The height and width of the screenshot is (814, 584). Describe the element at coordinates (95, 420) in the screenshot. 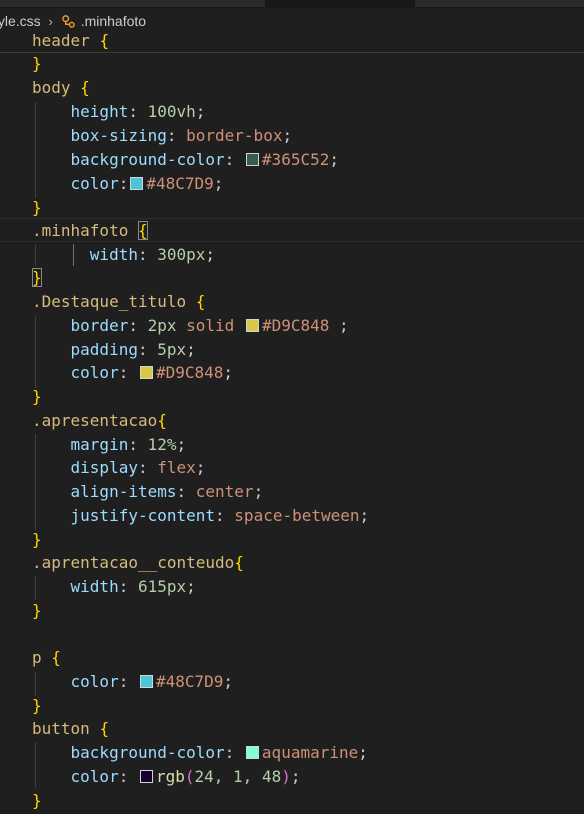

I see `css-selector: .apresentacao` at that location.